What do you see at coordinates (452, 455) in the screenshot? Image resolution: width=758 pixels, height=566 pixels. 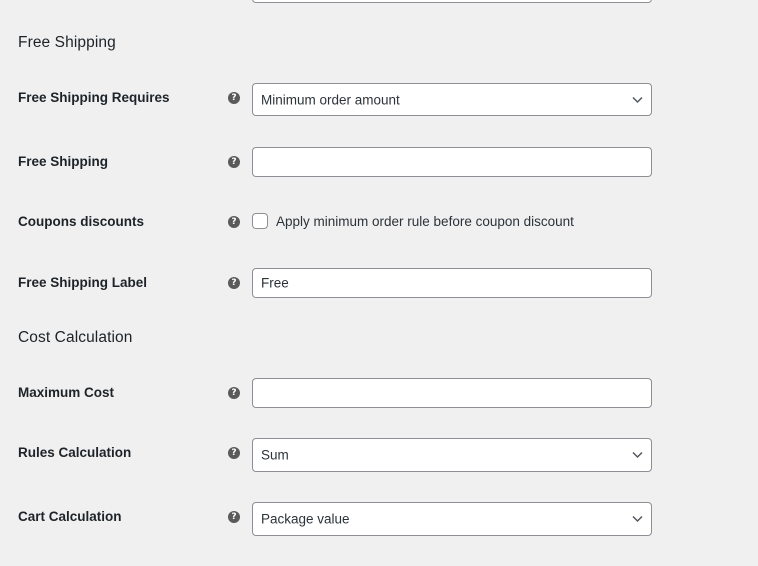 I see `rules-calculation-select: Sum` at bounding box center [452, 455].